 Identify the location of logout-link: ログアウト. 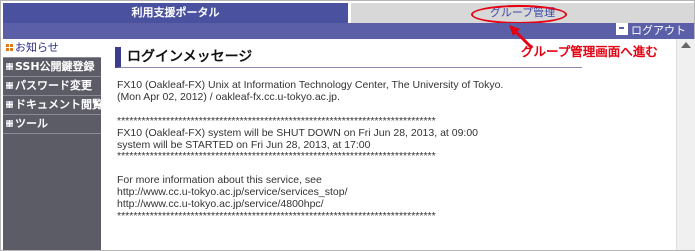
(651, 31).